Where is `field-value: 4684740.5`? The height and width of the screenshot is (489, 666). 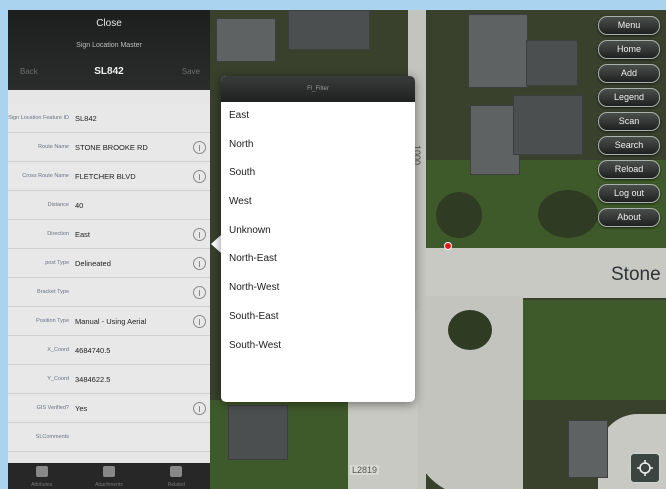 field-value: 4684740.5 is located at coordinates (92, 350).